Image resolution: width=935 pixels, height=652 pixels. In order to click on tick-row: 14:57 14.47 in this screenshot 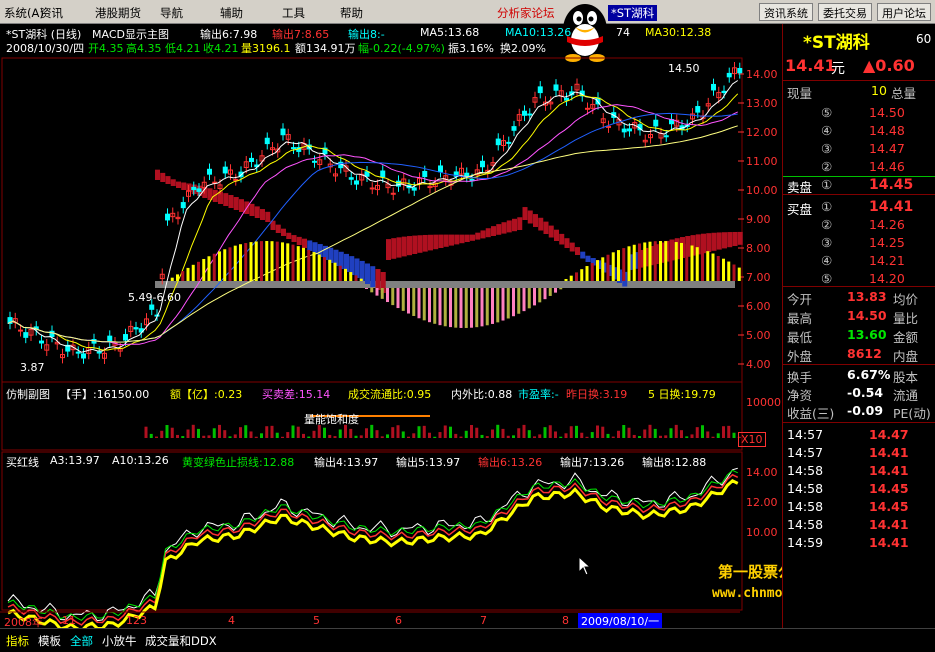, I will do `click(859, 435)`.